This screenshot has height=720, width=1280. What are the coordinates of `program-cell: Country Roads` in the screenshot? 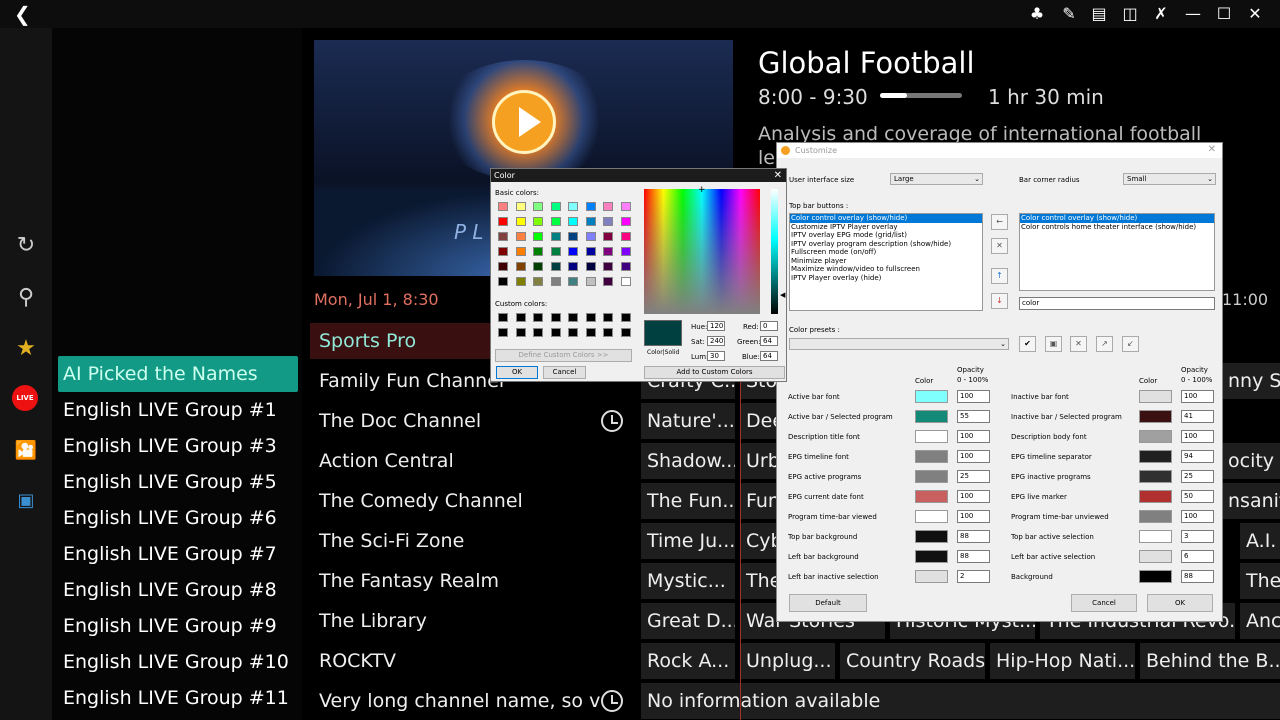 It's located at (912, 661).